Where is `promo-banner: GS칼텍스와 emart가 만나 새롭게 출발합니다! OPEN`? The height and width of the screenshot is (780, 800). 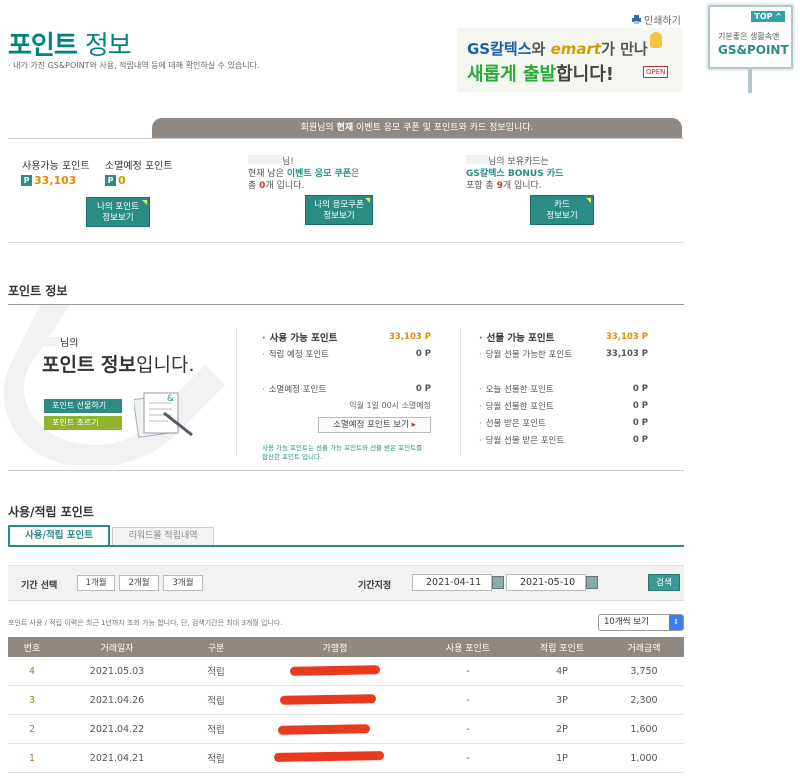 promo-banner: GS칼텍스와 emart가 만나 새롭게 출발합니다! OPEN is located at coordinates (570, 60).